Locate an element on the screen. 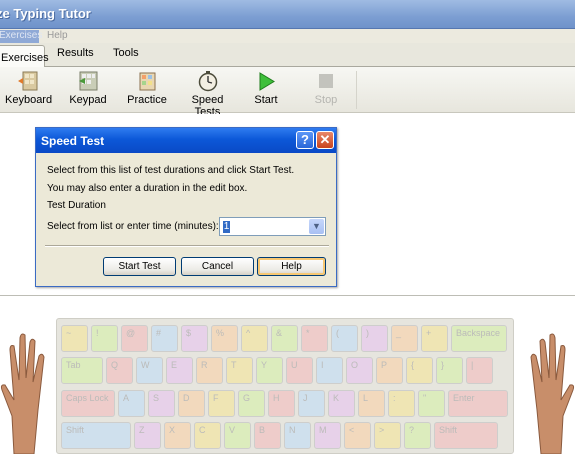  keyboard-key: W is located at coordinates (149, 370).